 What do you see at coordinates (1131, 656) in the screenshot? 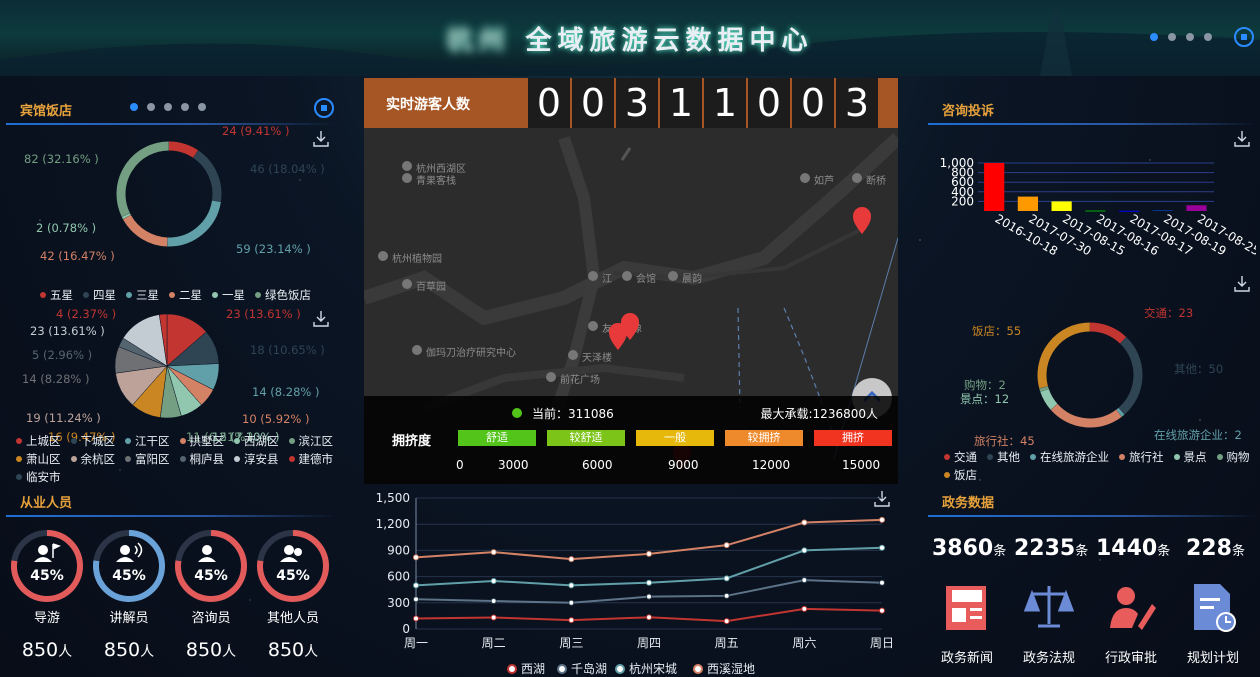
I see `gov-label: 行政审批` at bounding box center [1131, 656].